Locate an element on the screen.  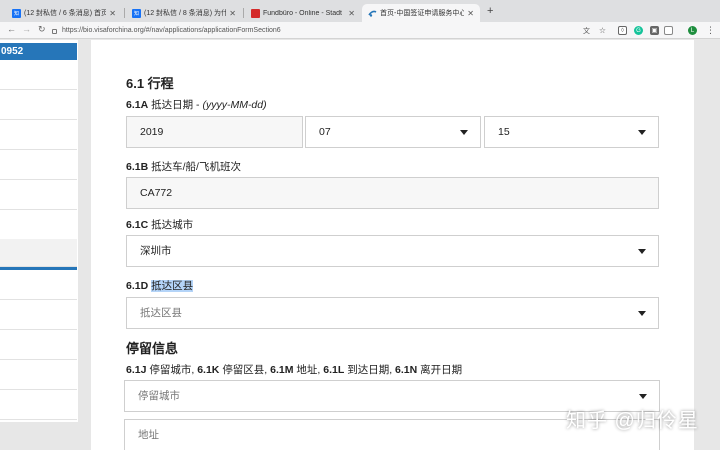
tab-fundbuero: Fundbüro - Online - Stadt ✕ is located at coordinates (303, 13).